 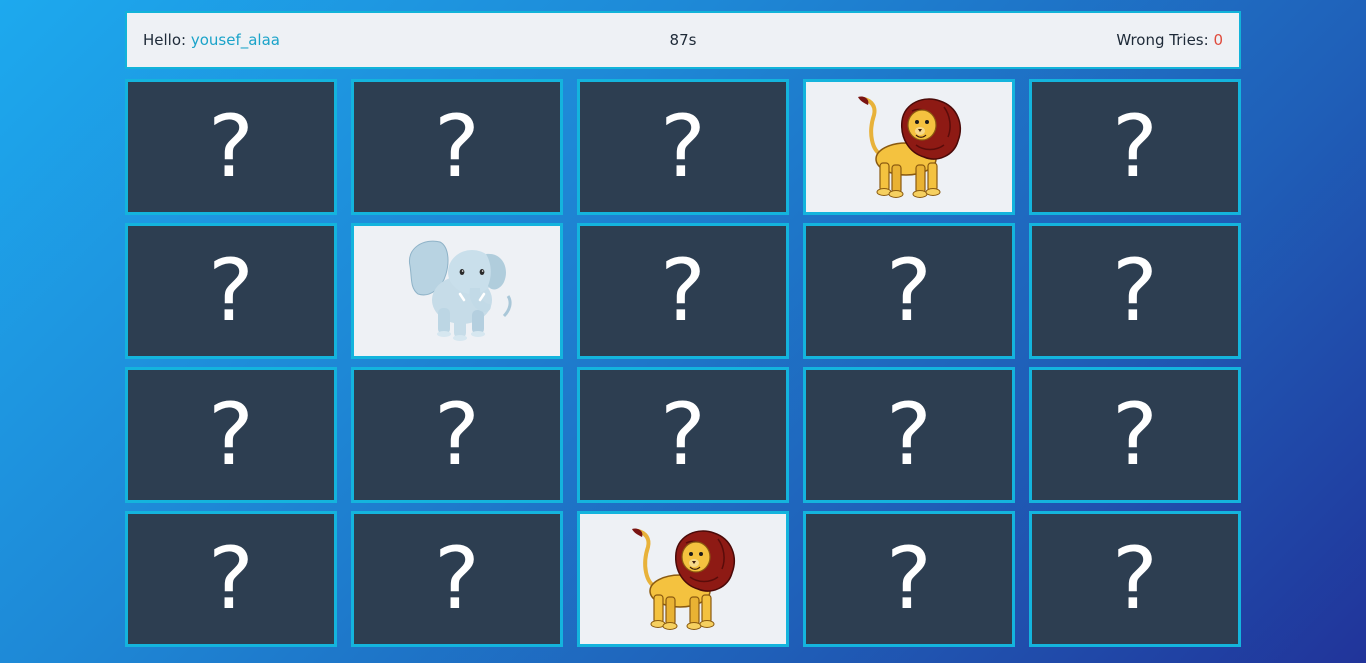 I want to click on card-r1-c1: ?, so click(x=231, y=147).